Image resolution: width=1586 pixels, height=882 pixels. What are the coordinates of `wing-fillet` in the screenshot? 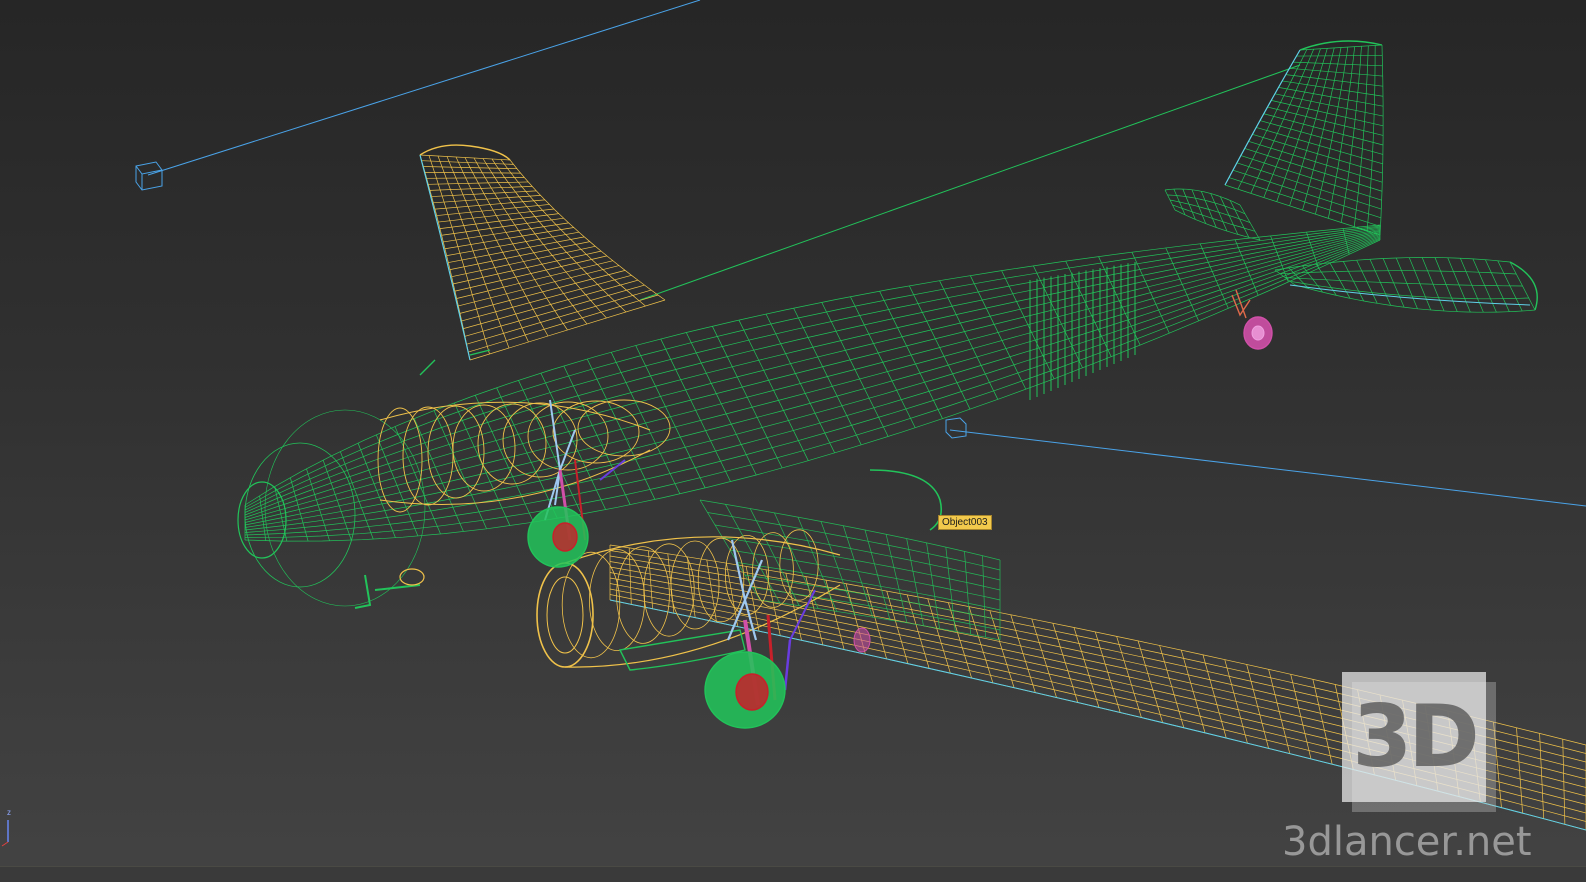 It's located at (906, 500).